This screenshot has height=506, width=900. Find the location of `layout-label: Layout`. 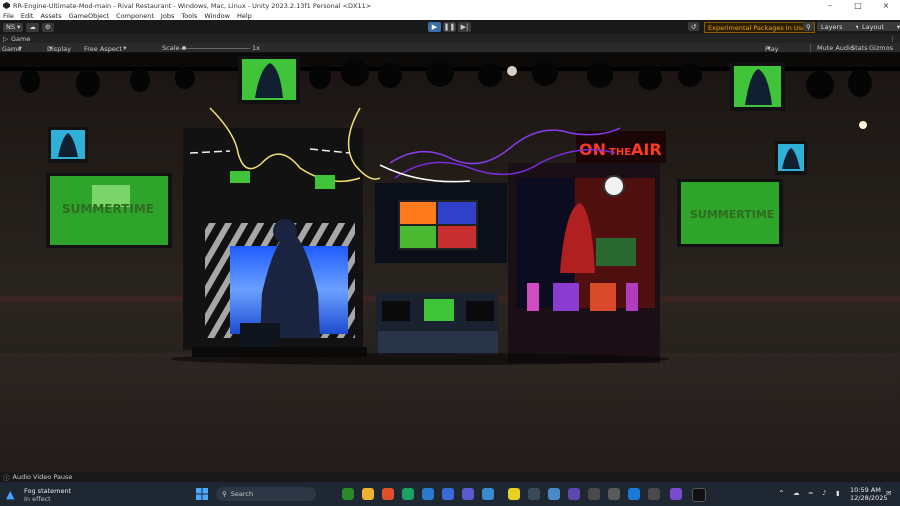

layout-label: Layout is located at coordinates (873, 26).